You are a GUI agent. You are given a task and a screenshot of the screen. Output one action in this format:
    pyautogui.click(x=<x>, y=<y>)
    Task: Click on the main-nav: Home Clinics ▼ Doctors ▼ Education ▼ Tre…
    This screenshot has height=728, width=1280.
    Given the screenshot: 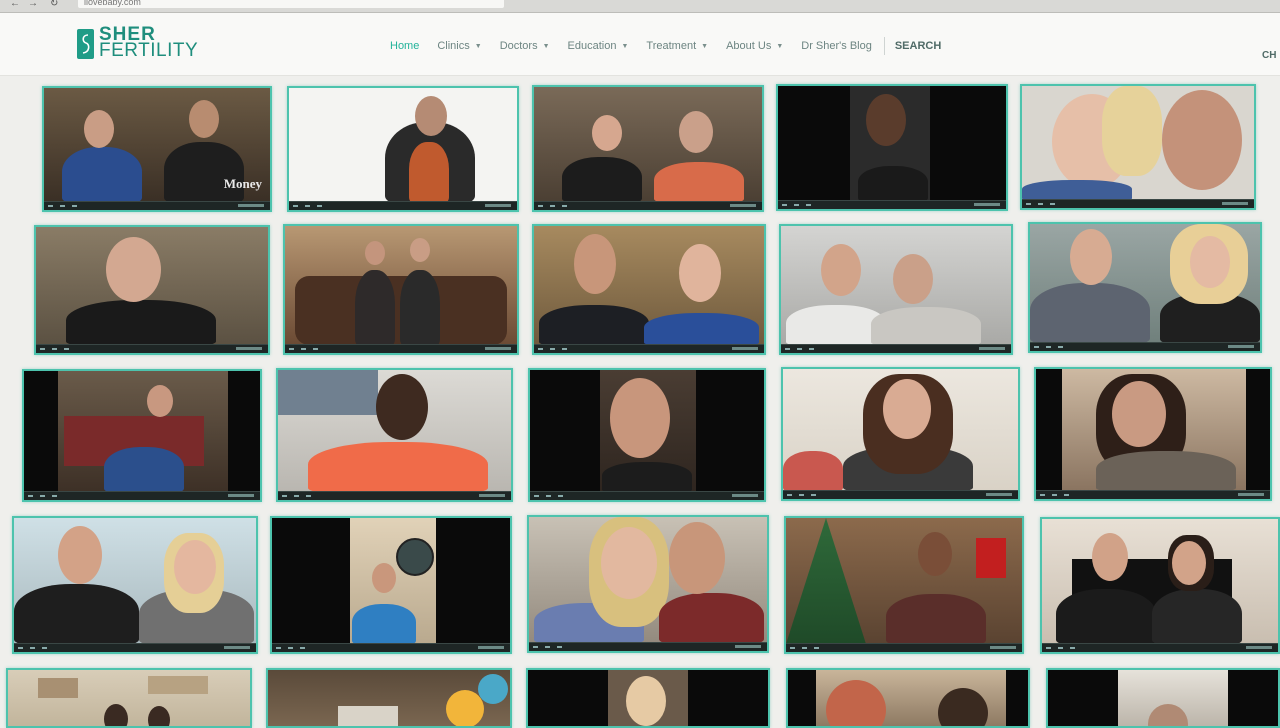 What is the action you would take?
    pyautogui.click(x=665, y=46)
    